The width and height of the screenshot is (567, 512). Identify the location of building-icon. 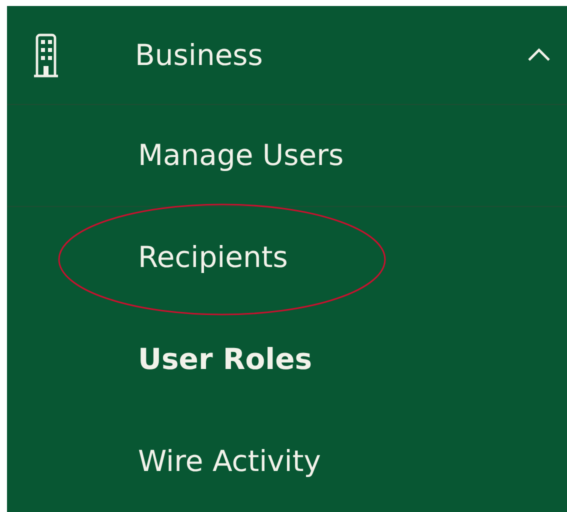
(46, 55).